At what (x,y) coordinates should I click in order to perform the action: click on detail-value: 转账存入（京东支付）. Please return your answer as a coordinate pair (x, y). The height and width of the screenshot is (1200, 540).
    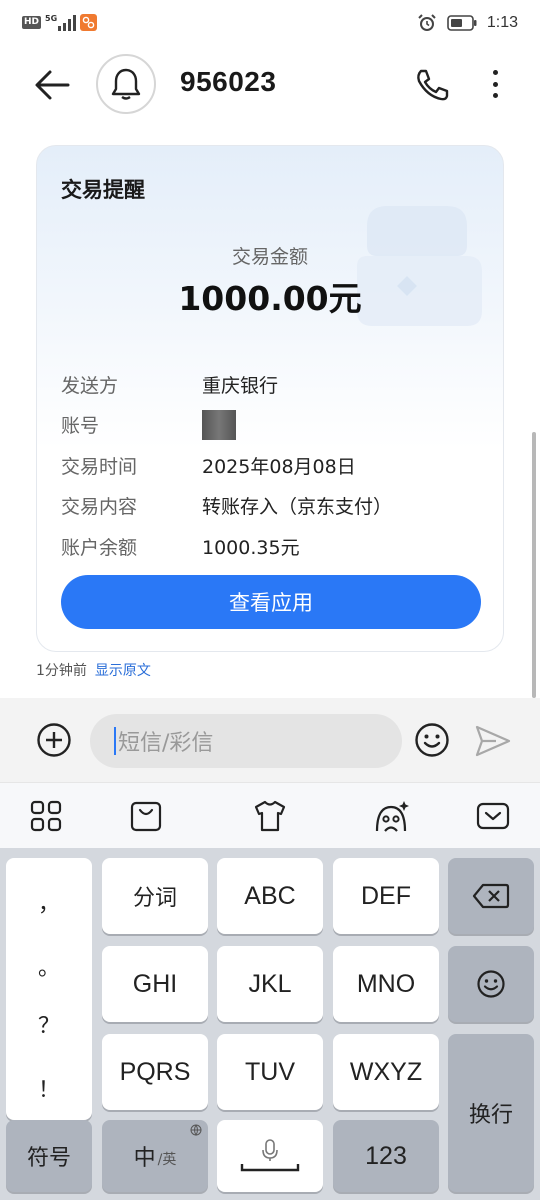
    Looking at the image, I should click on (297, 507).